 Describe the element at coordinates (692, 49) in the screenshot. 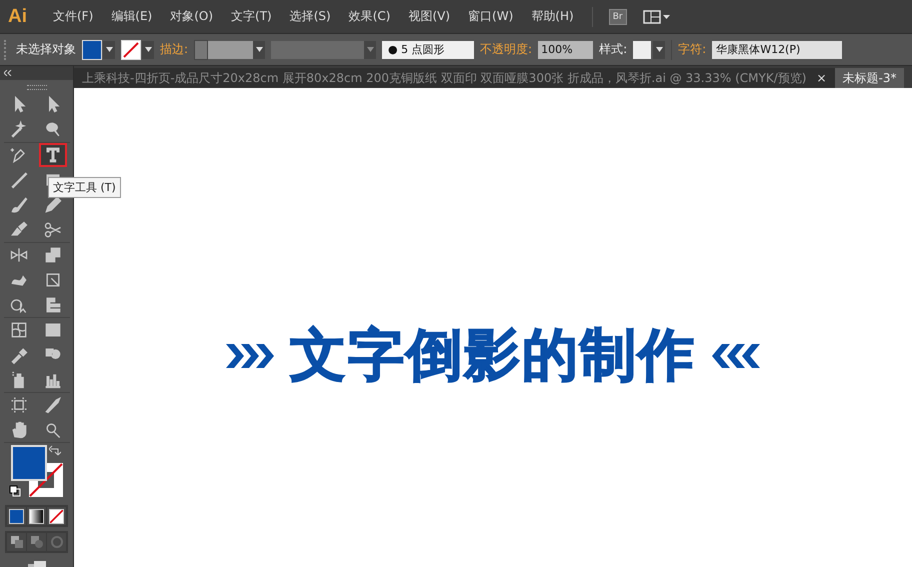

I see `character-label: 字符:` at that location.